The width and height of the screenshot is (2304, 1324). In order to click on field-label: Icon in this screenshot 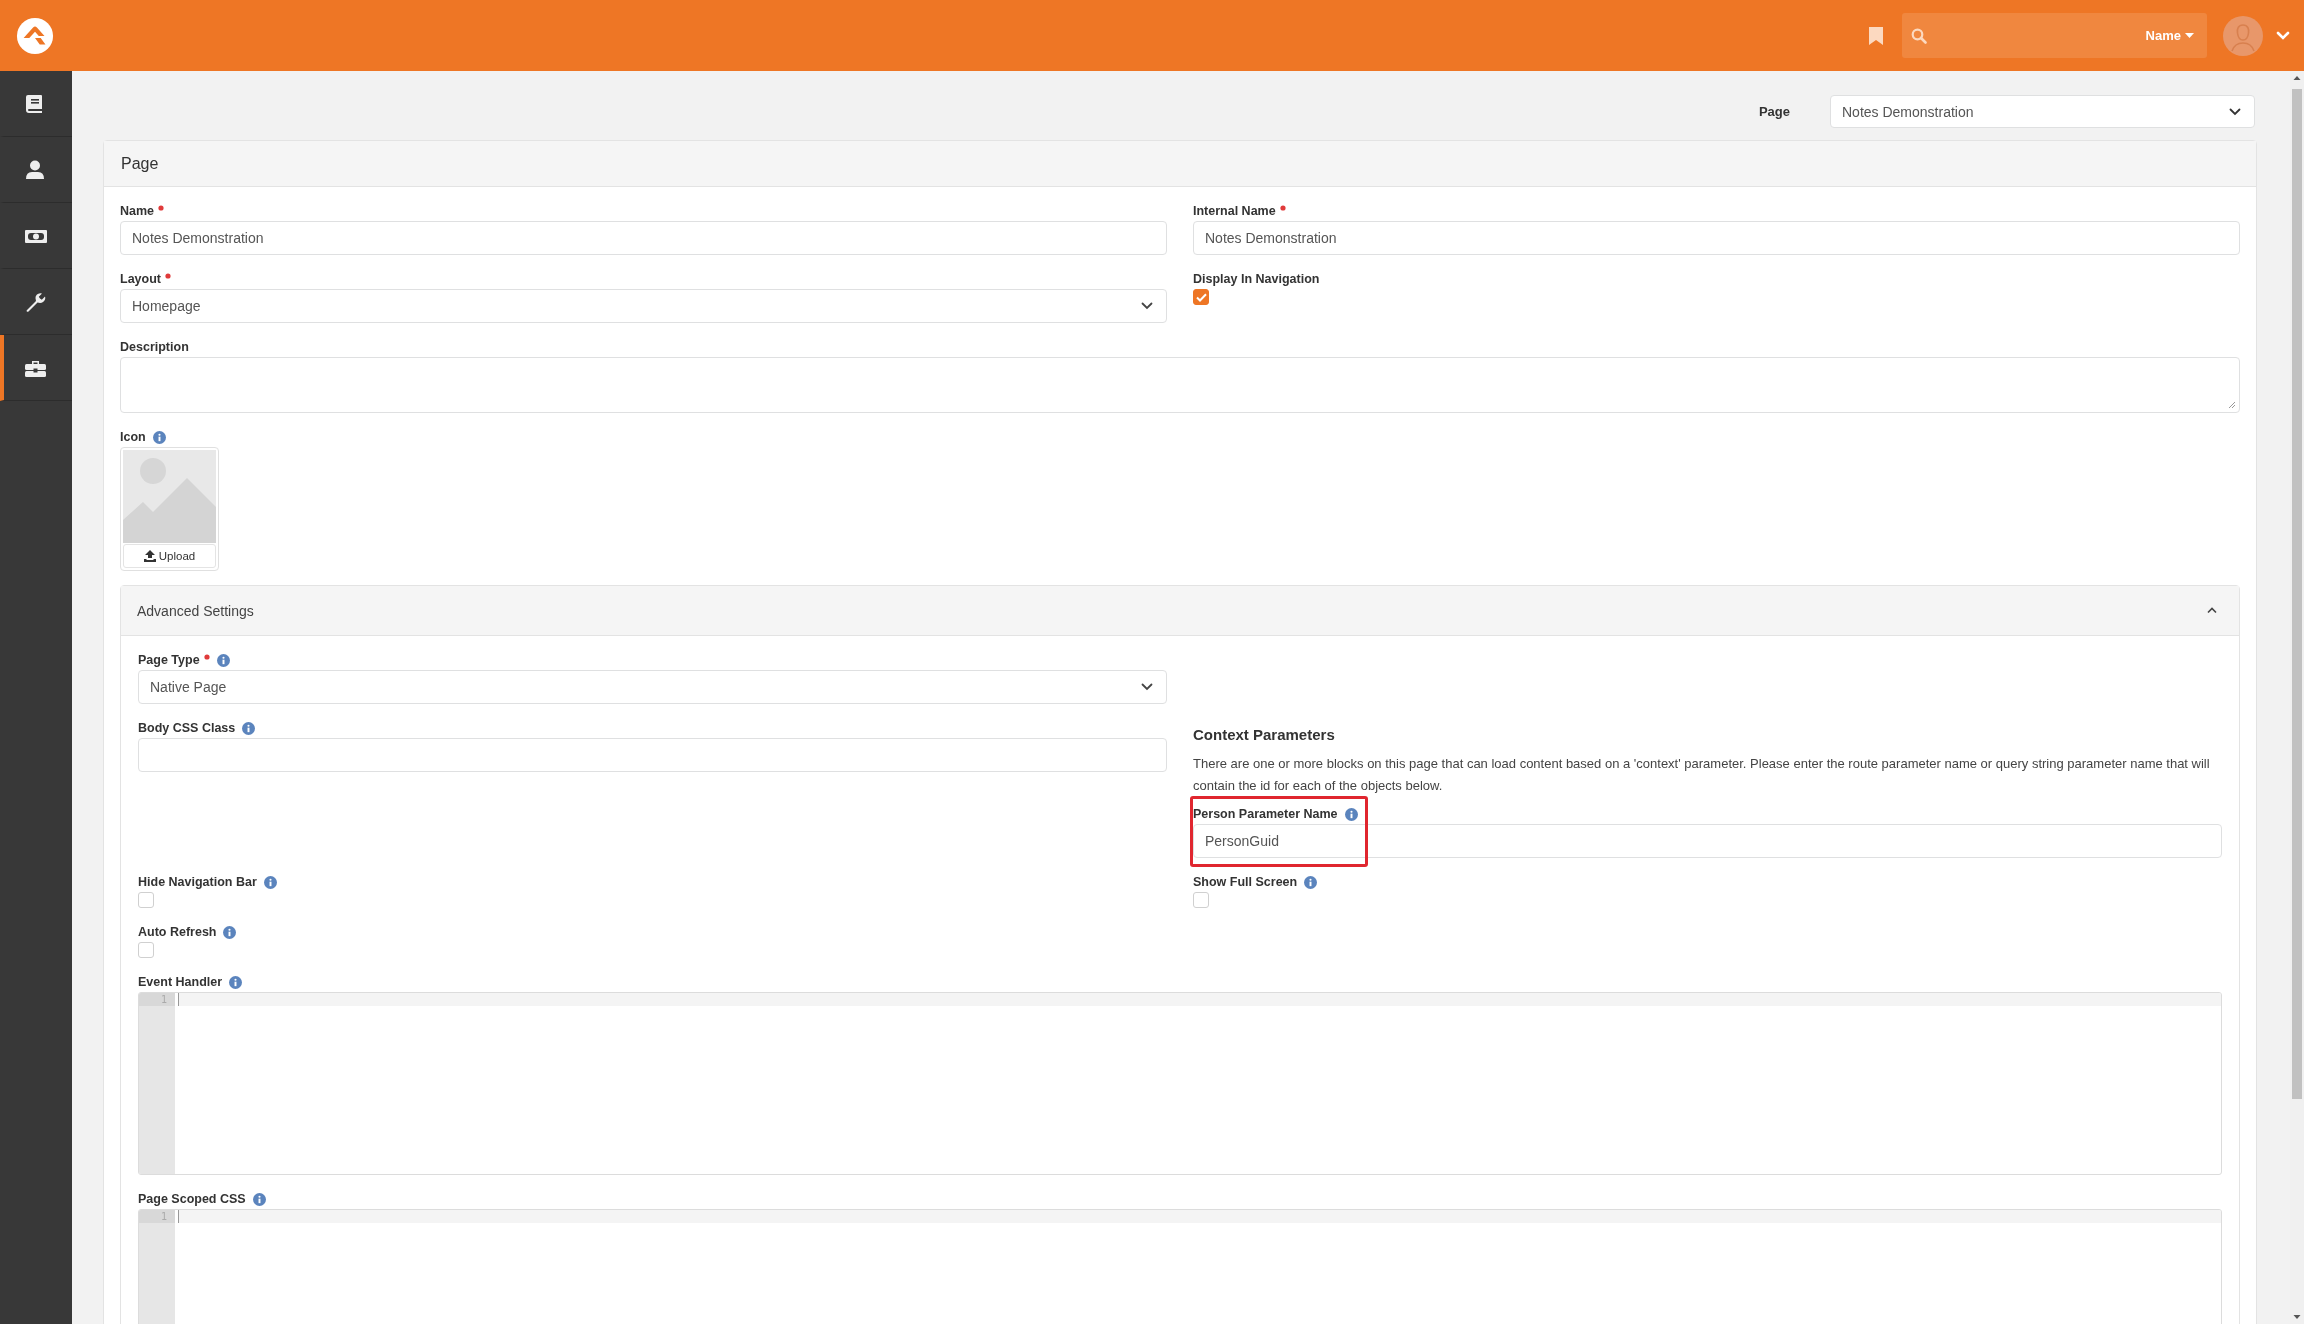, I will do `click(133, 437)`.